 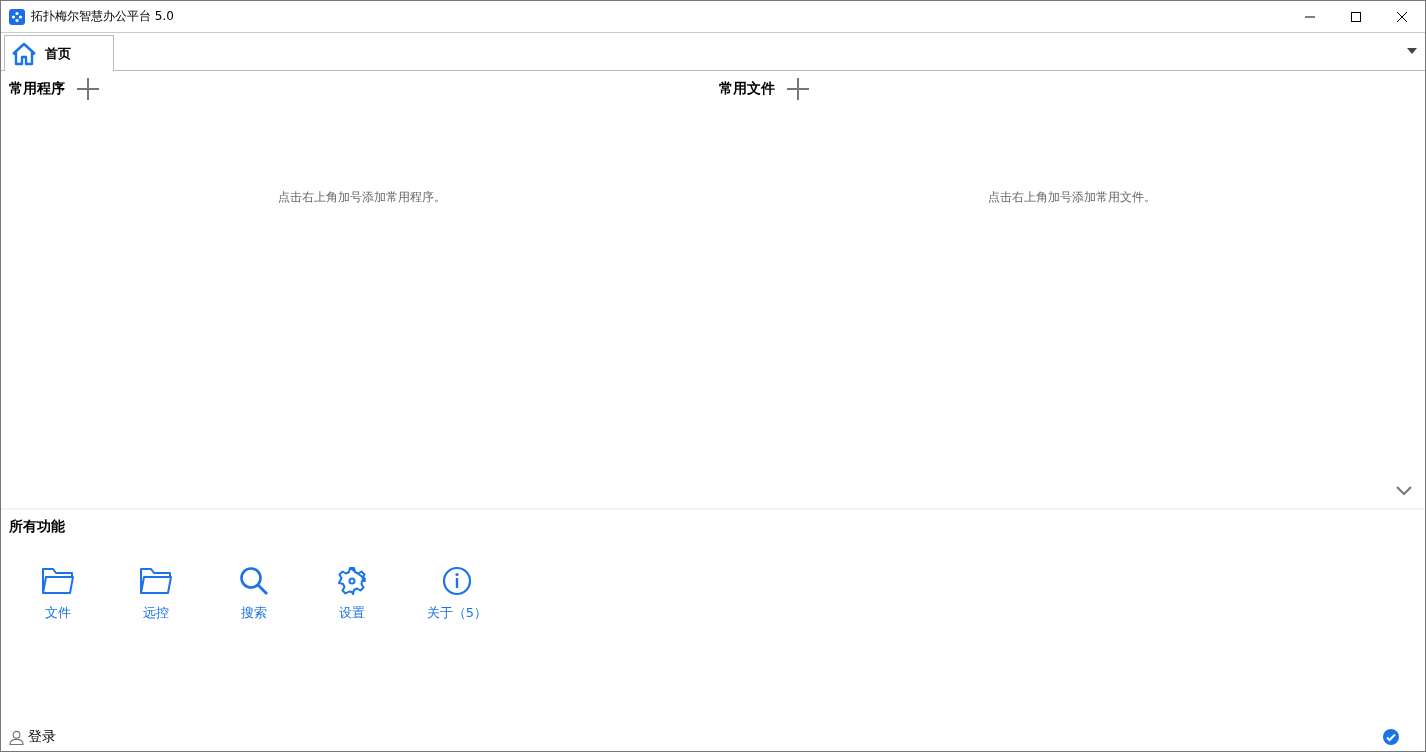 I want to click on home-tab: 首页, so click(x=59, y=53).